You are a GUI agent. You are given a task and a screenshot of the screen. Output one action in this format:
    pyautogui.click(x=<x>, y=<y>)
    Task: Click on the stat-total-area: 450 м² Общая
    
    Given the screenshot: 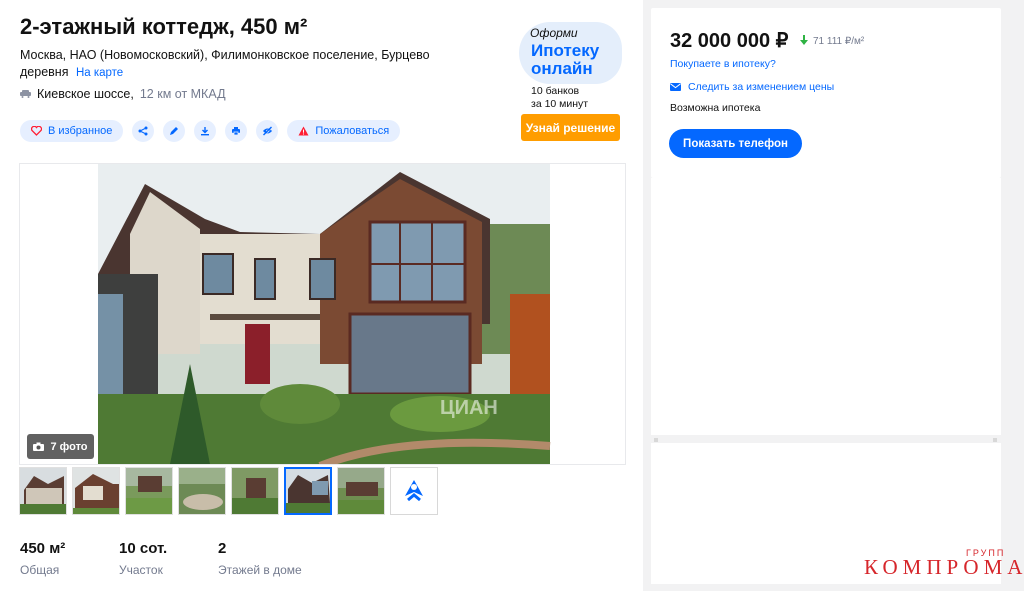 What is the action you would take?
    pyautogui.click(x=69, y=558)
    